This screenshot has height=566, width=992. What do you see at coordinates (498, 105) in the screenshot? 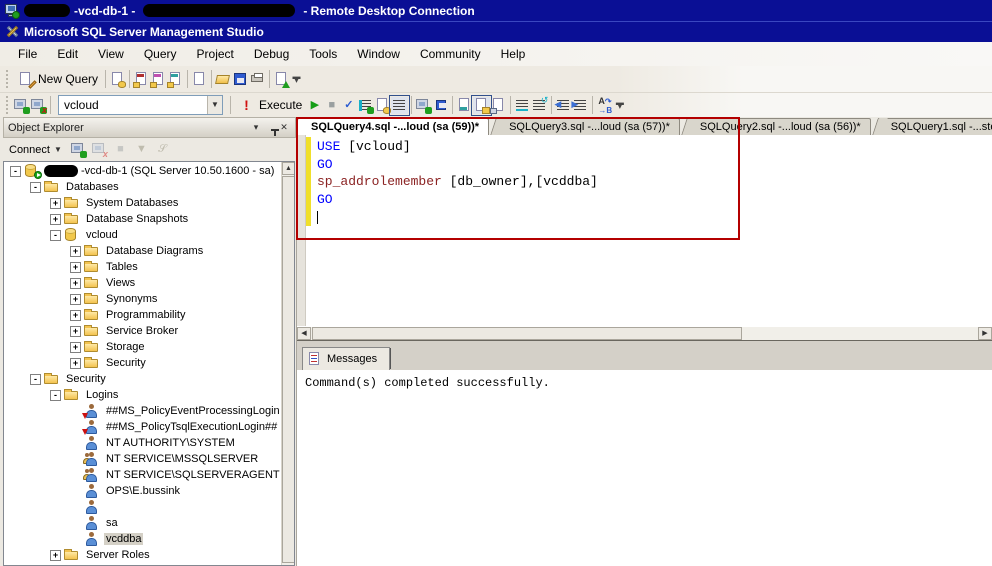
I see `results-to-file-icon` at bounding box center [498, 105].